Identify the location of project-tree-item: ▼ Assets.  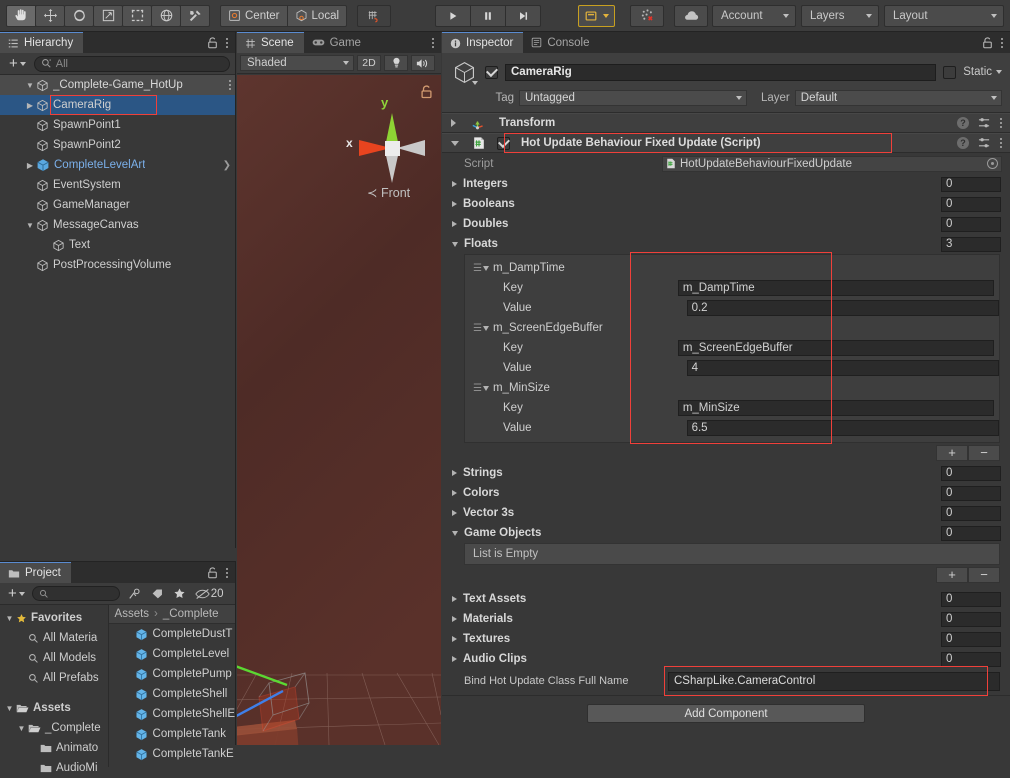
(54, 708).